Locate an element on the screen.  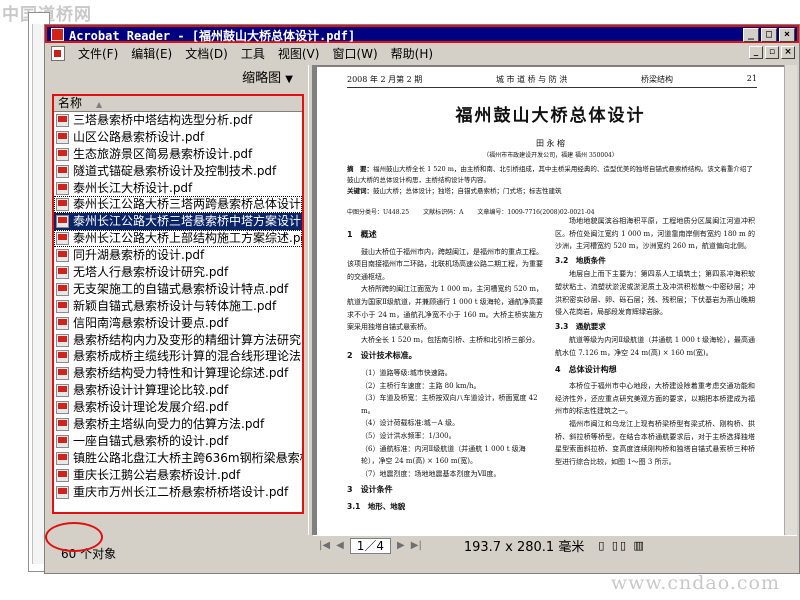
file-name: 悬索桥成桥主缆线形计算的混合线形理论法.pdf is located at coordinates (187, 356).